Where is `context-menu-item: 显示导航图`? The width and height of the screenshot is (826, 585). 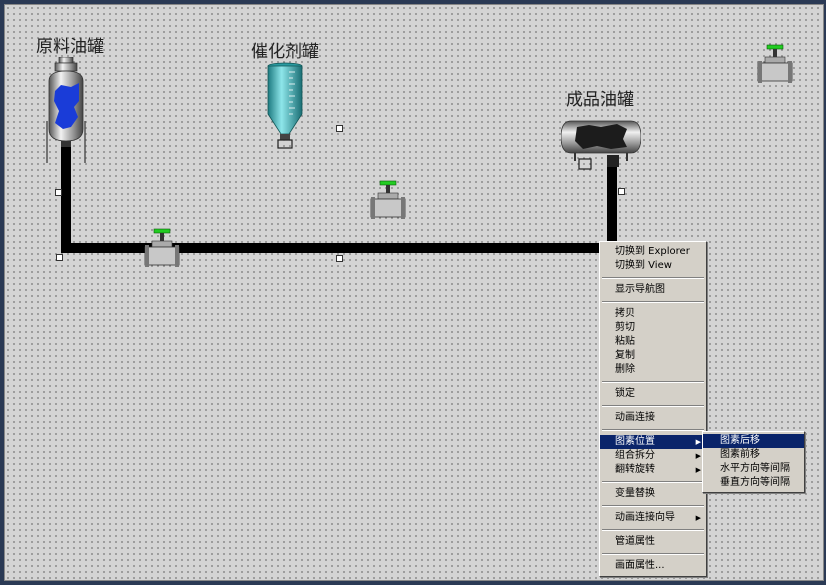 context-menu-item: 显示导航图 is located at coordinates (653, 290).